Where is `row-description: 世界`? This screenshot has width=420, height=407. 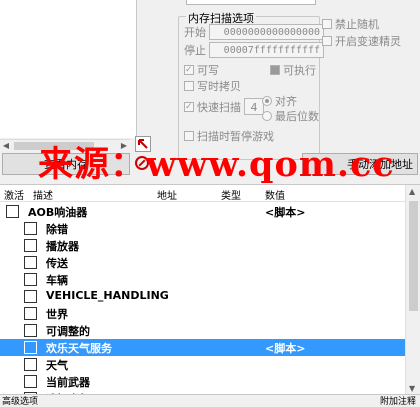 row-description: 世界 is located at coordinates (57, 314).